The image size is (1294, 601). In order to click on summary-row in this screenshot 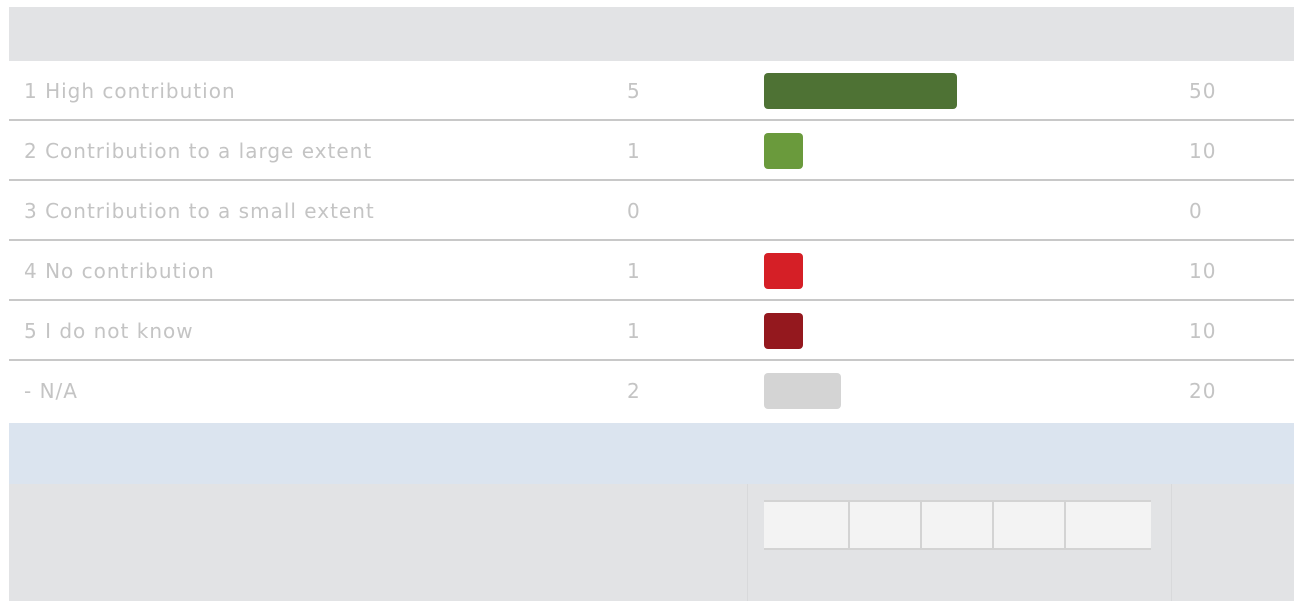, I will do `click(651, 453)`.